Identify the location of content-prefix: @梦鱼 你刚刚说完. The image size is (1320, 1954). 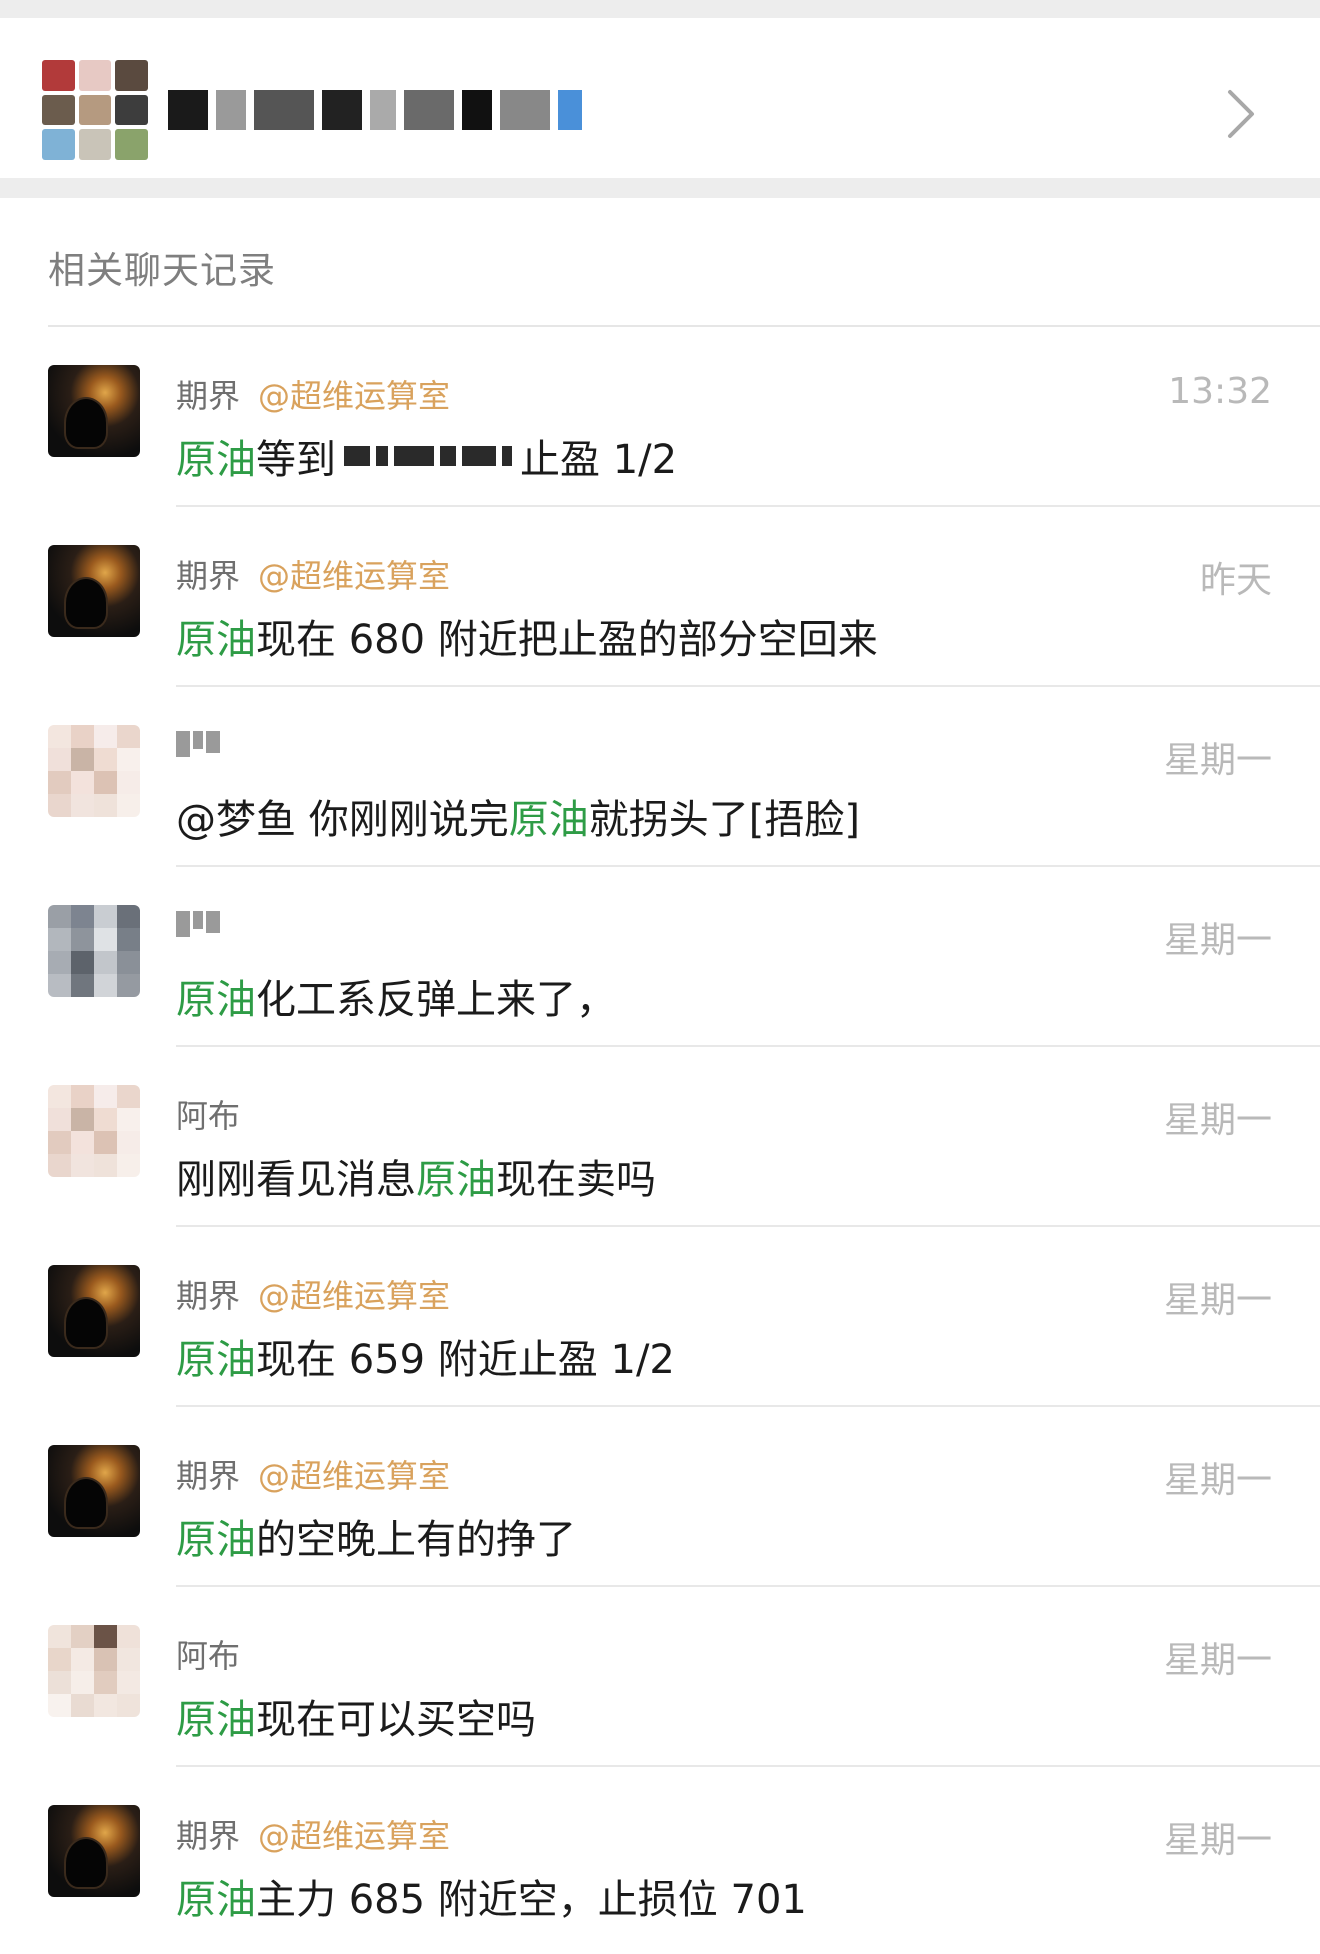
(342, 820).